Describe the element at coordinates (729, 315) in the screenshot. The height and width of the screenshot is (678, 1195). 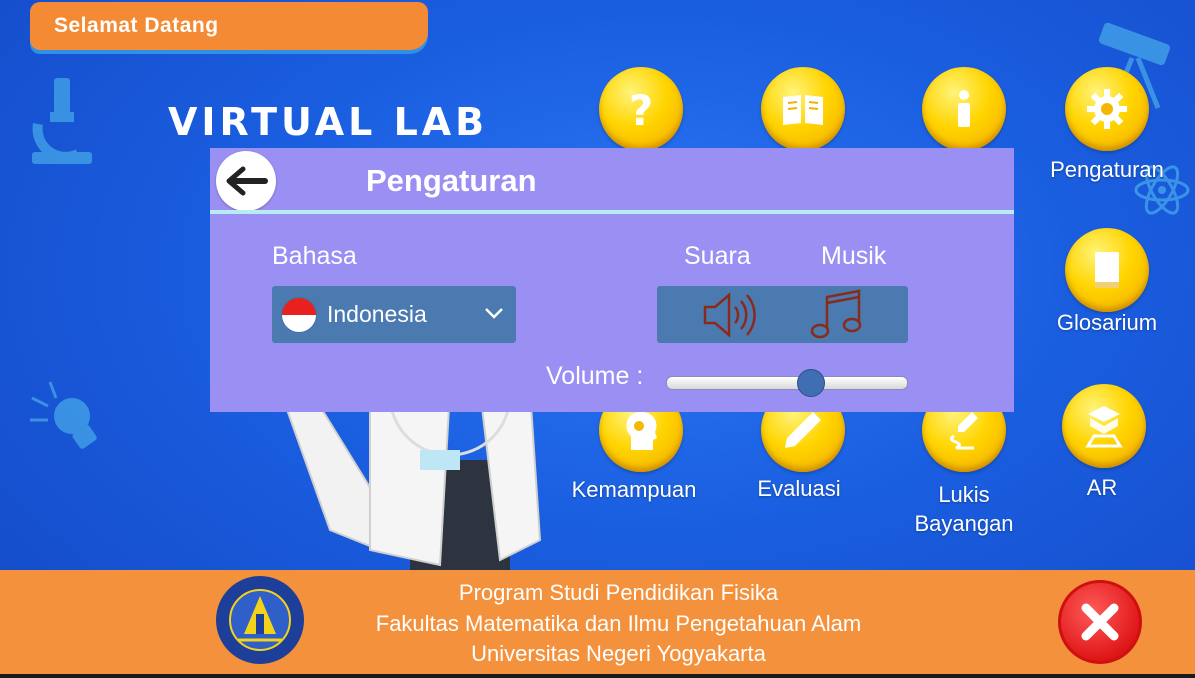
I see `speaker-icon` at that location.